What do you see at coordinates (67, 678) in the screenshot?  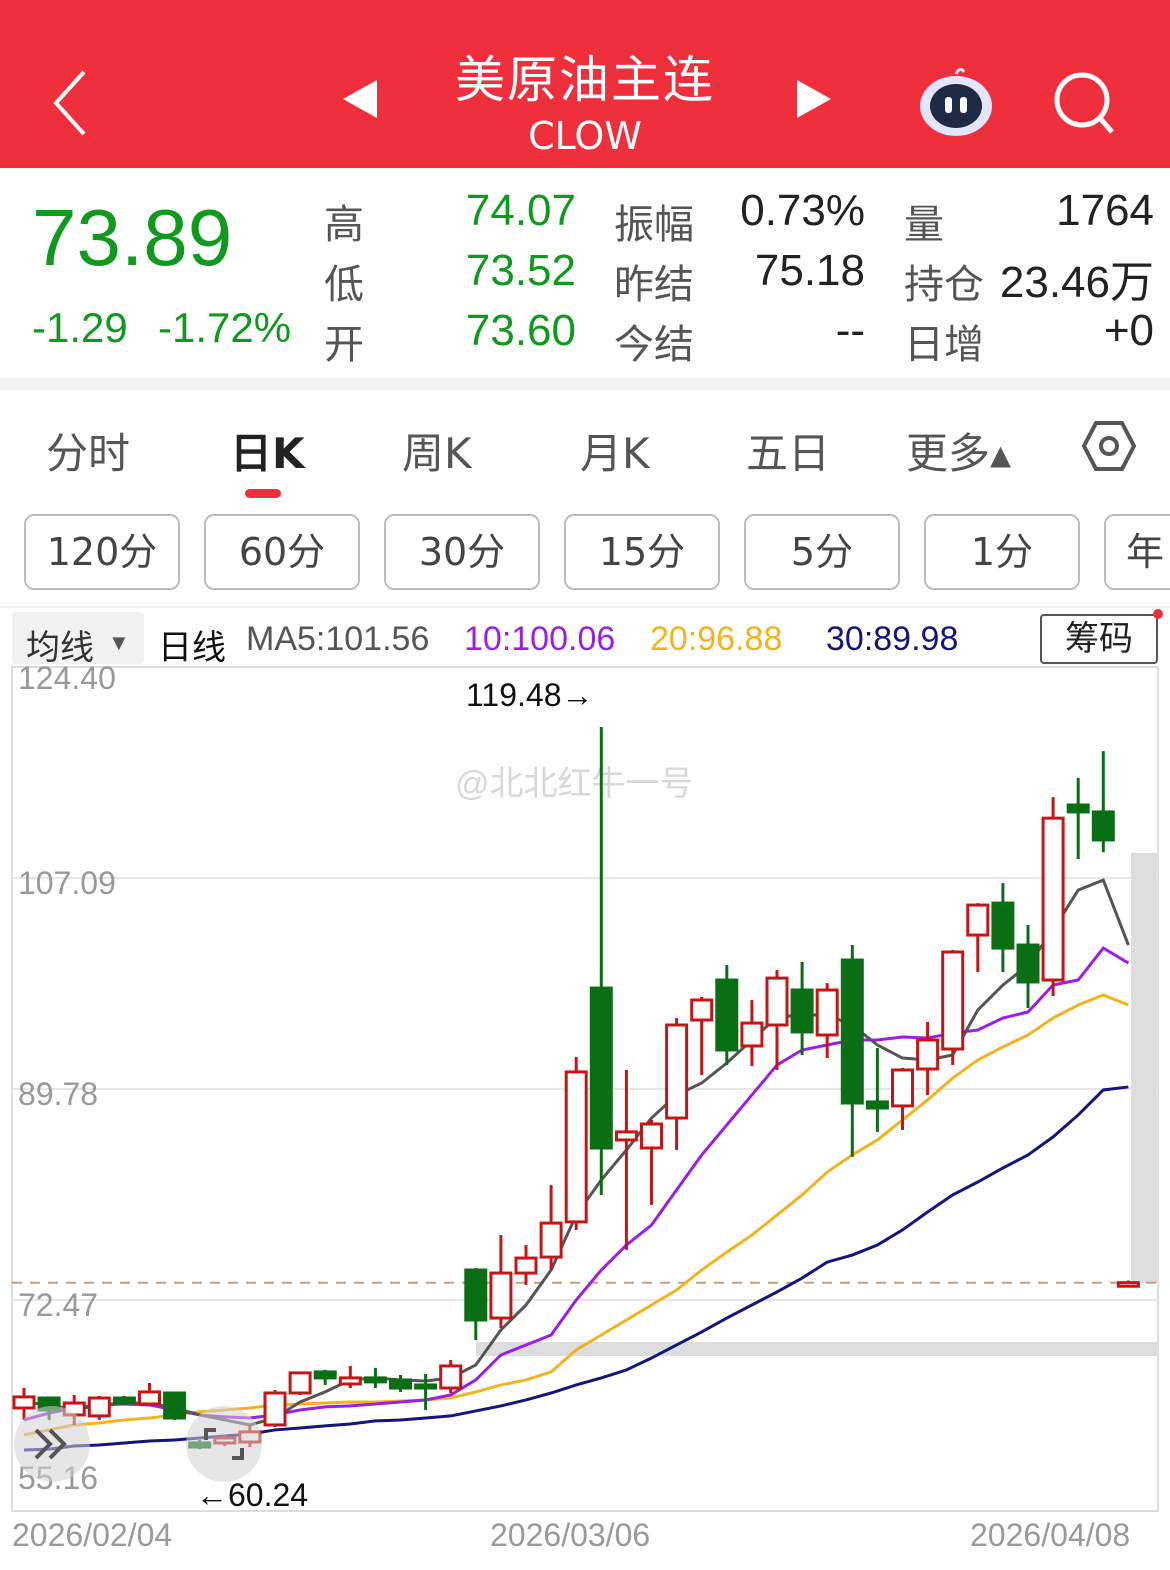 I see `y-tick-label: 124.40` at bounding box center [67, 678].